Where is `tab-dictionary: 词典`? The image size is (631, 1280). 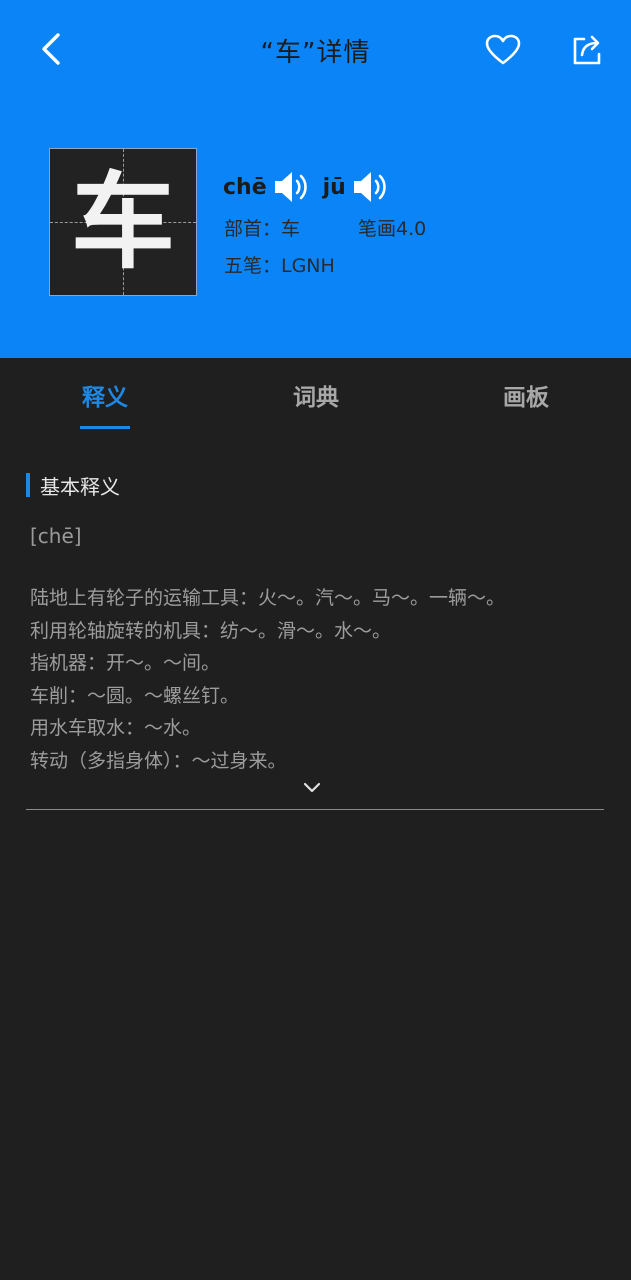
tab-dictionary: 词典 is located at coordinates (316, 395).